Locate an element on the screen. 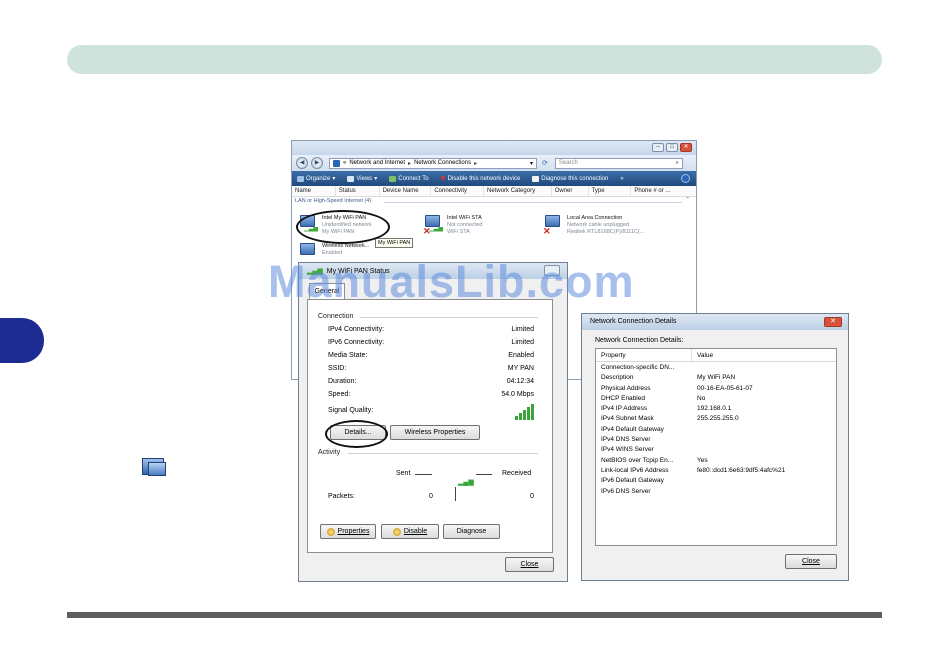 The height and width of the screenshot is (669, 950). search-input: Search ⌕ is located at coordinates (618, 163).